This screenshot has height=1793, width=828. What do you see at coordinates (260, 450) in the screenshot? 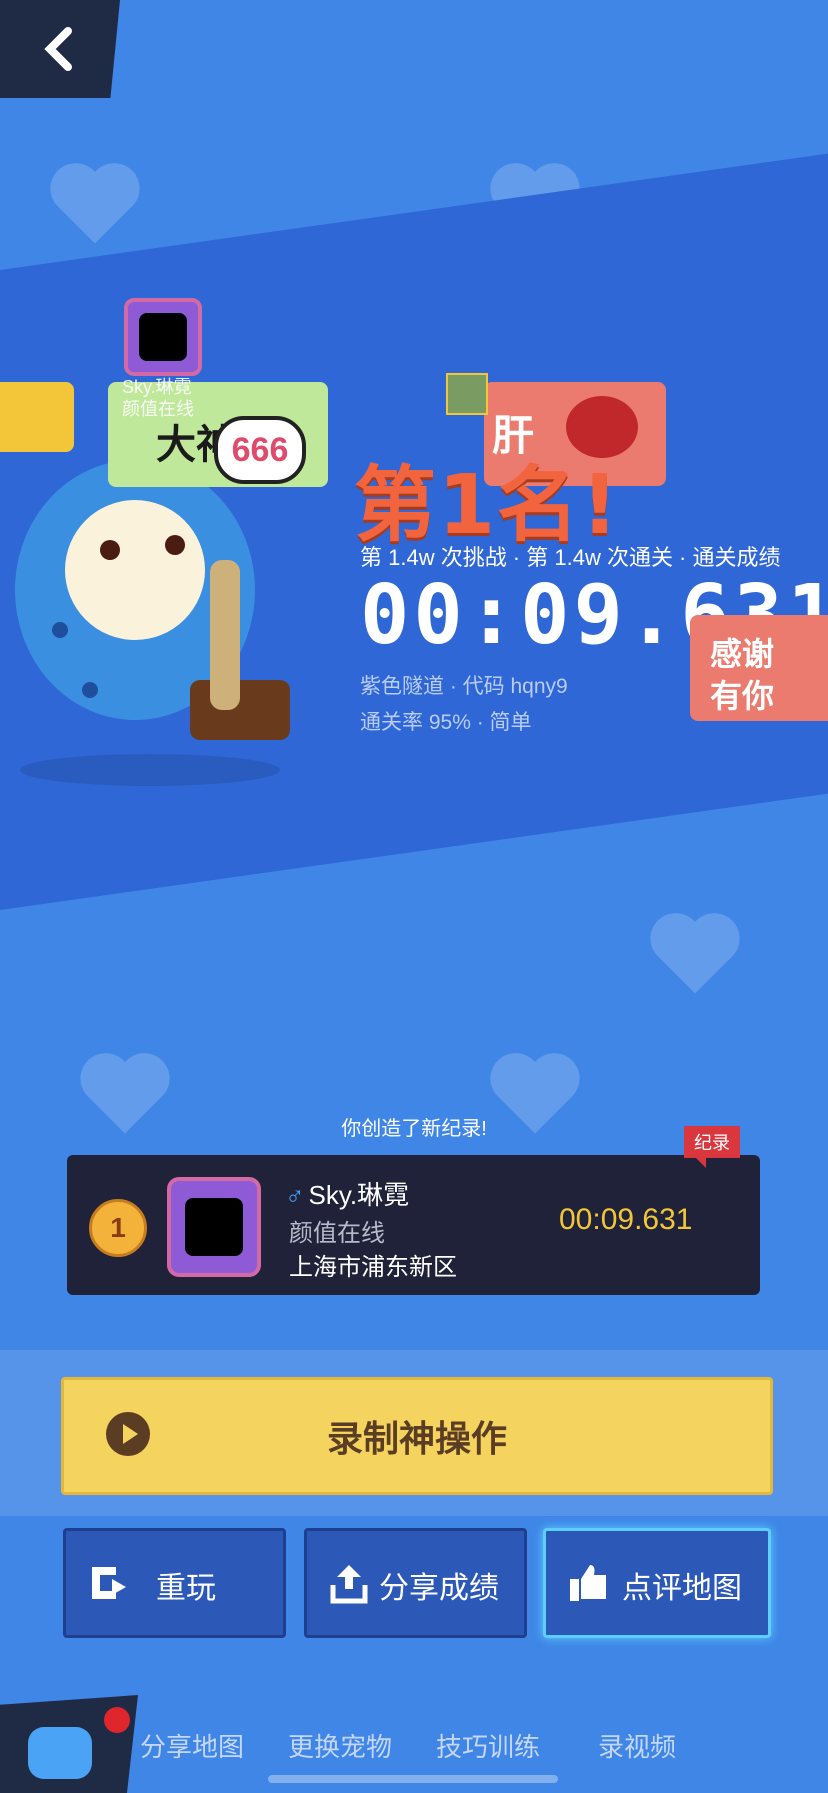
I see `sticker-bubble: 666` at bounding box center [260, 450].